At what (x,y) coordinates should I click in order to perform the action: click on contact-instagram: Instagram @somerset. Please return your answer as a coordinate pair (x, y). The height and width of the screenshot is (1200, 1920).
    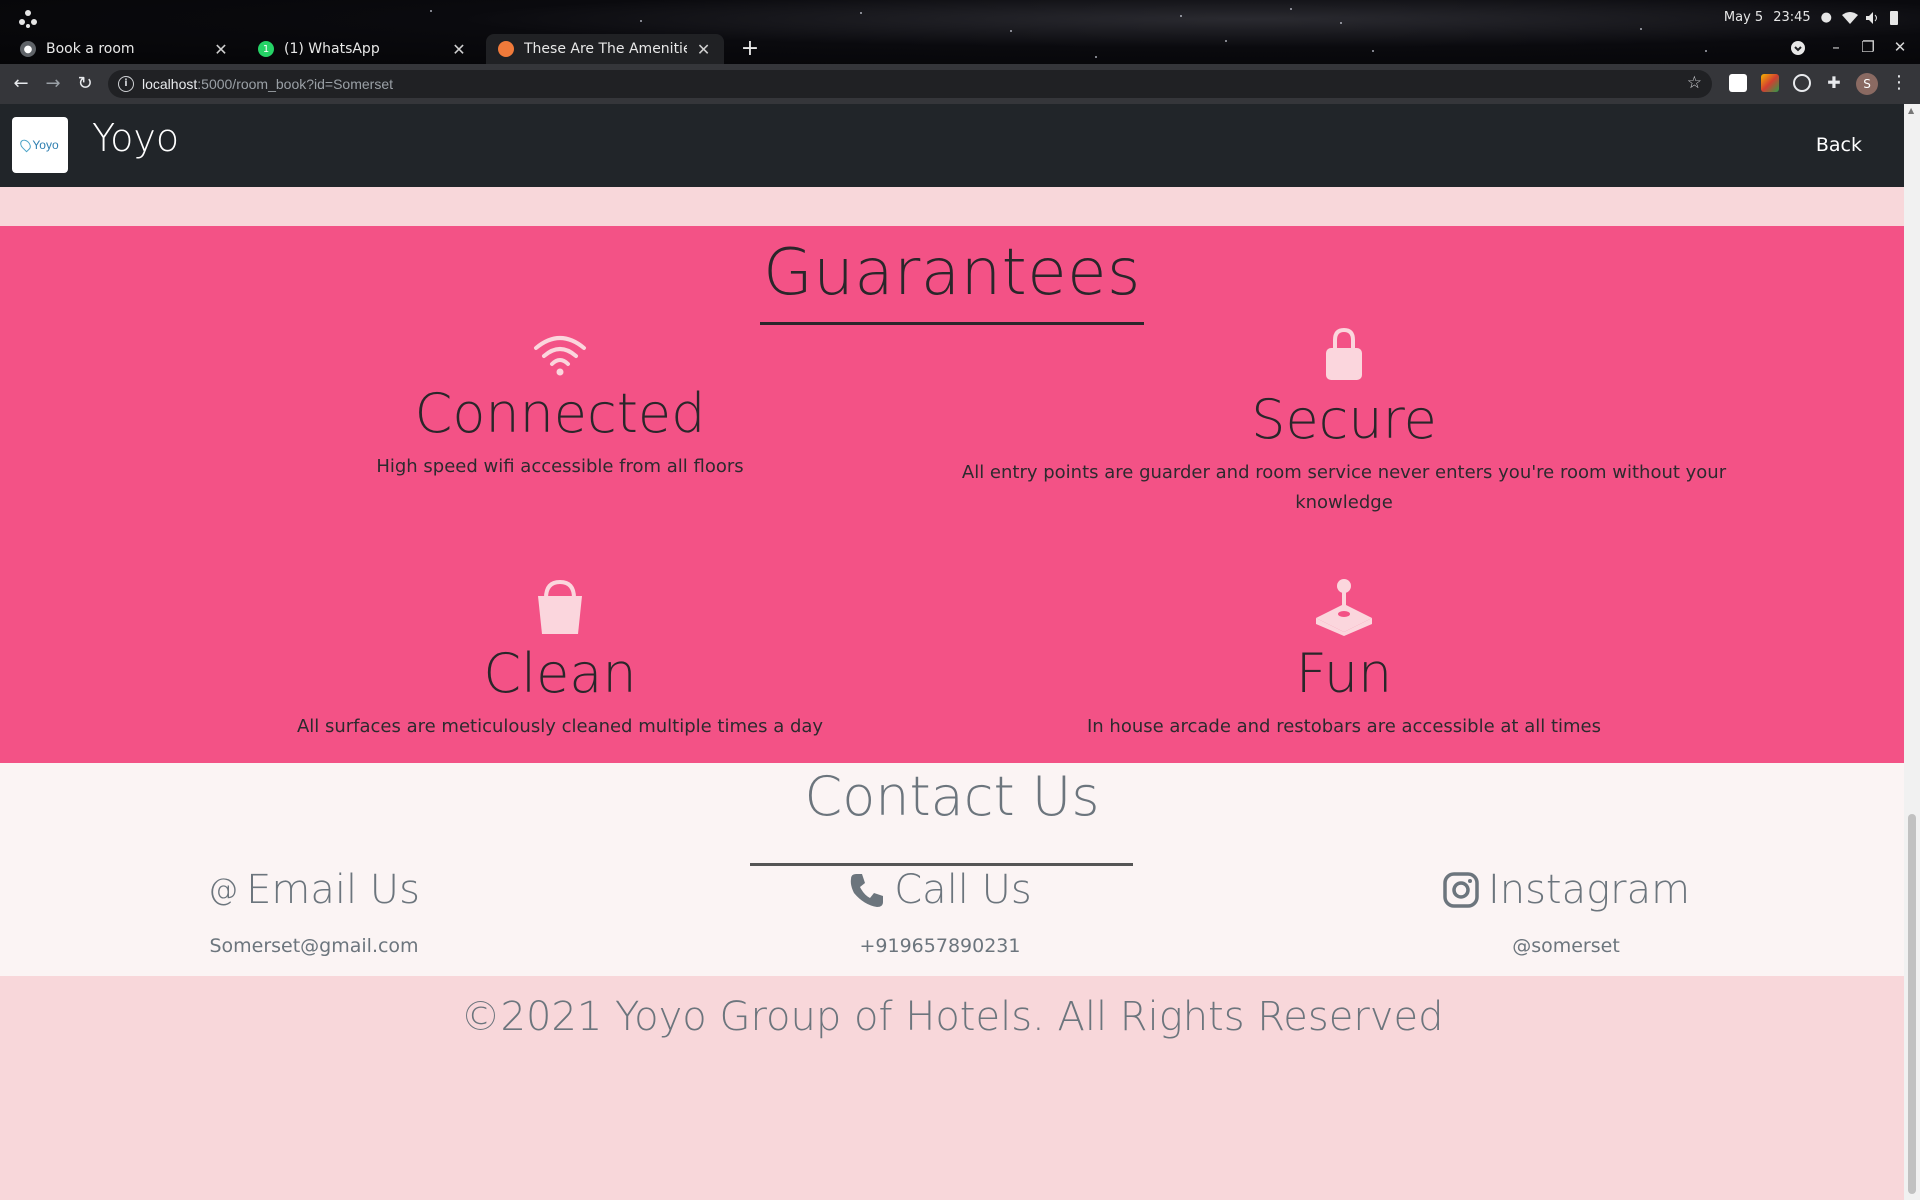
    Looking at the image, I should click on (1566, 912).